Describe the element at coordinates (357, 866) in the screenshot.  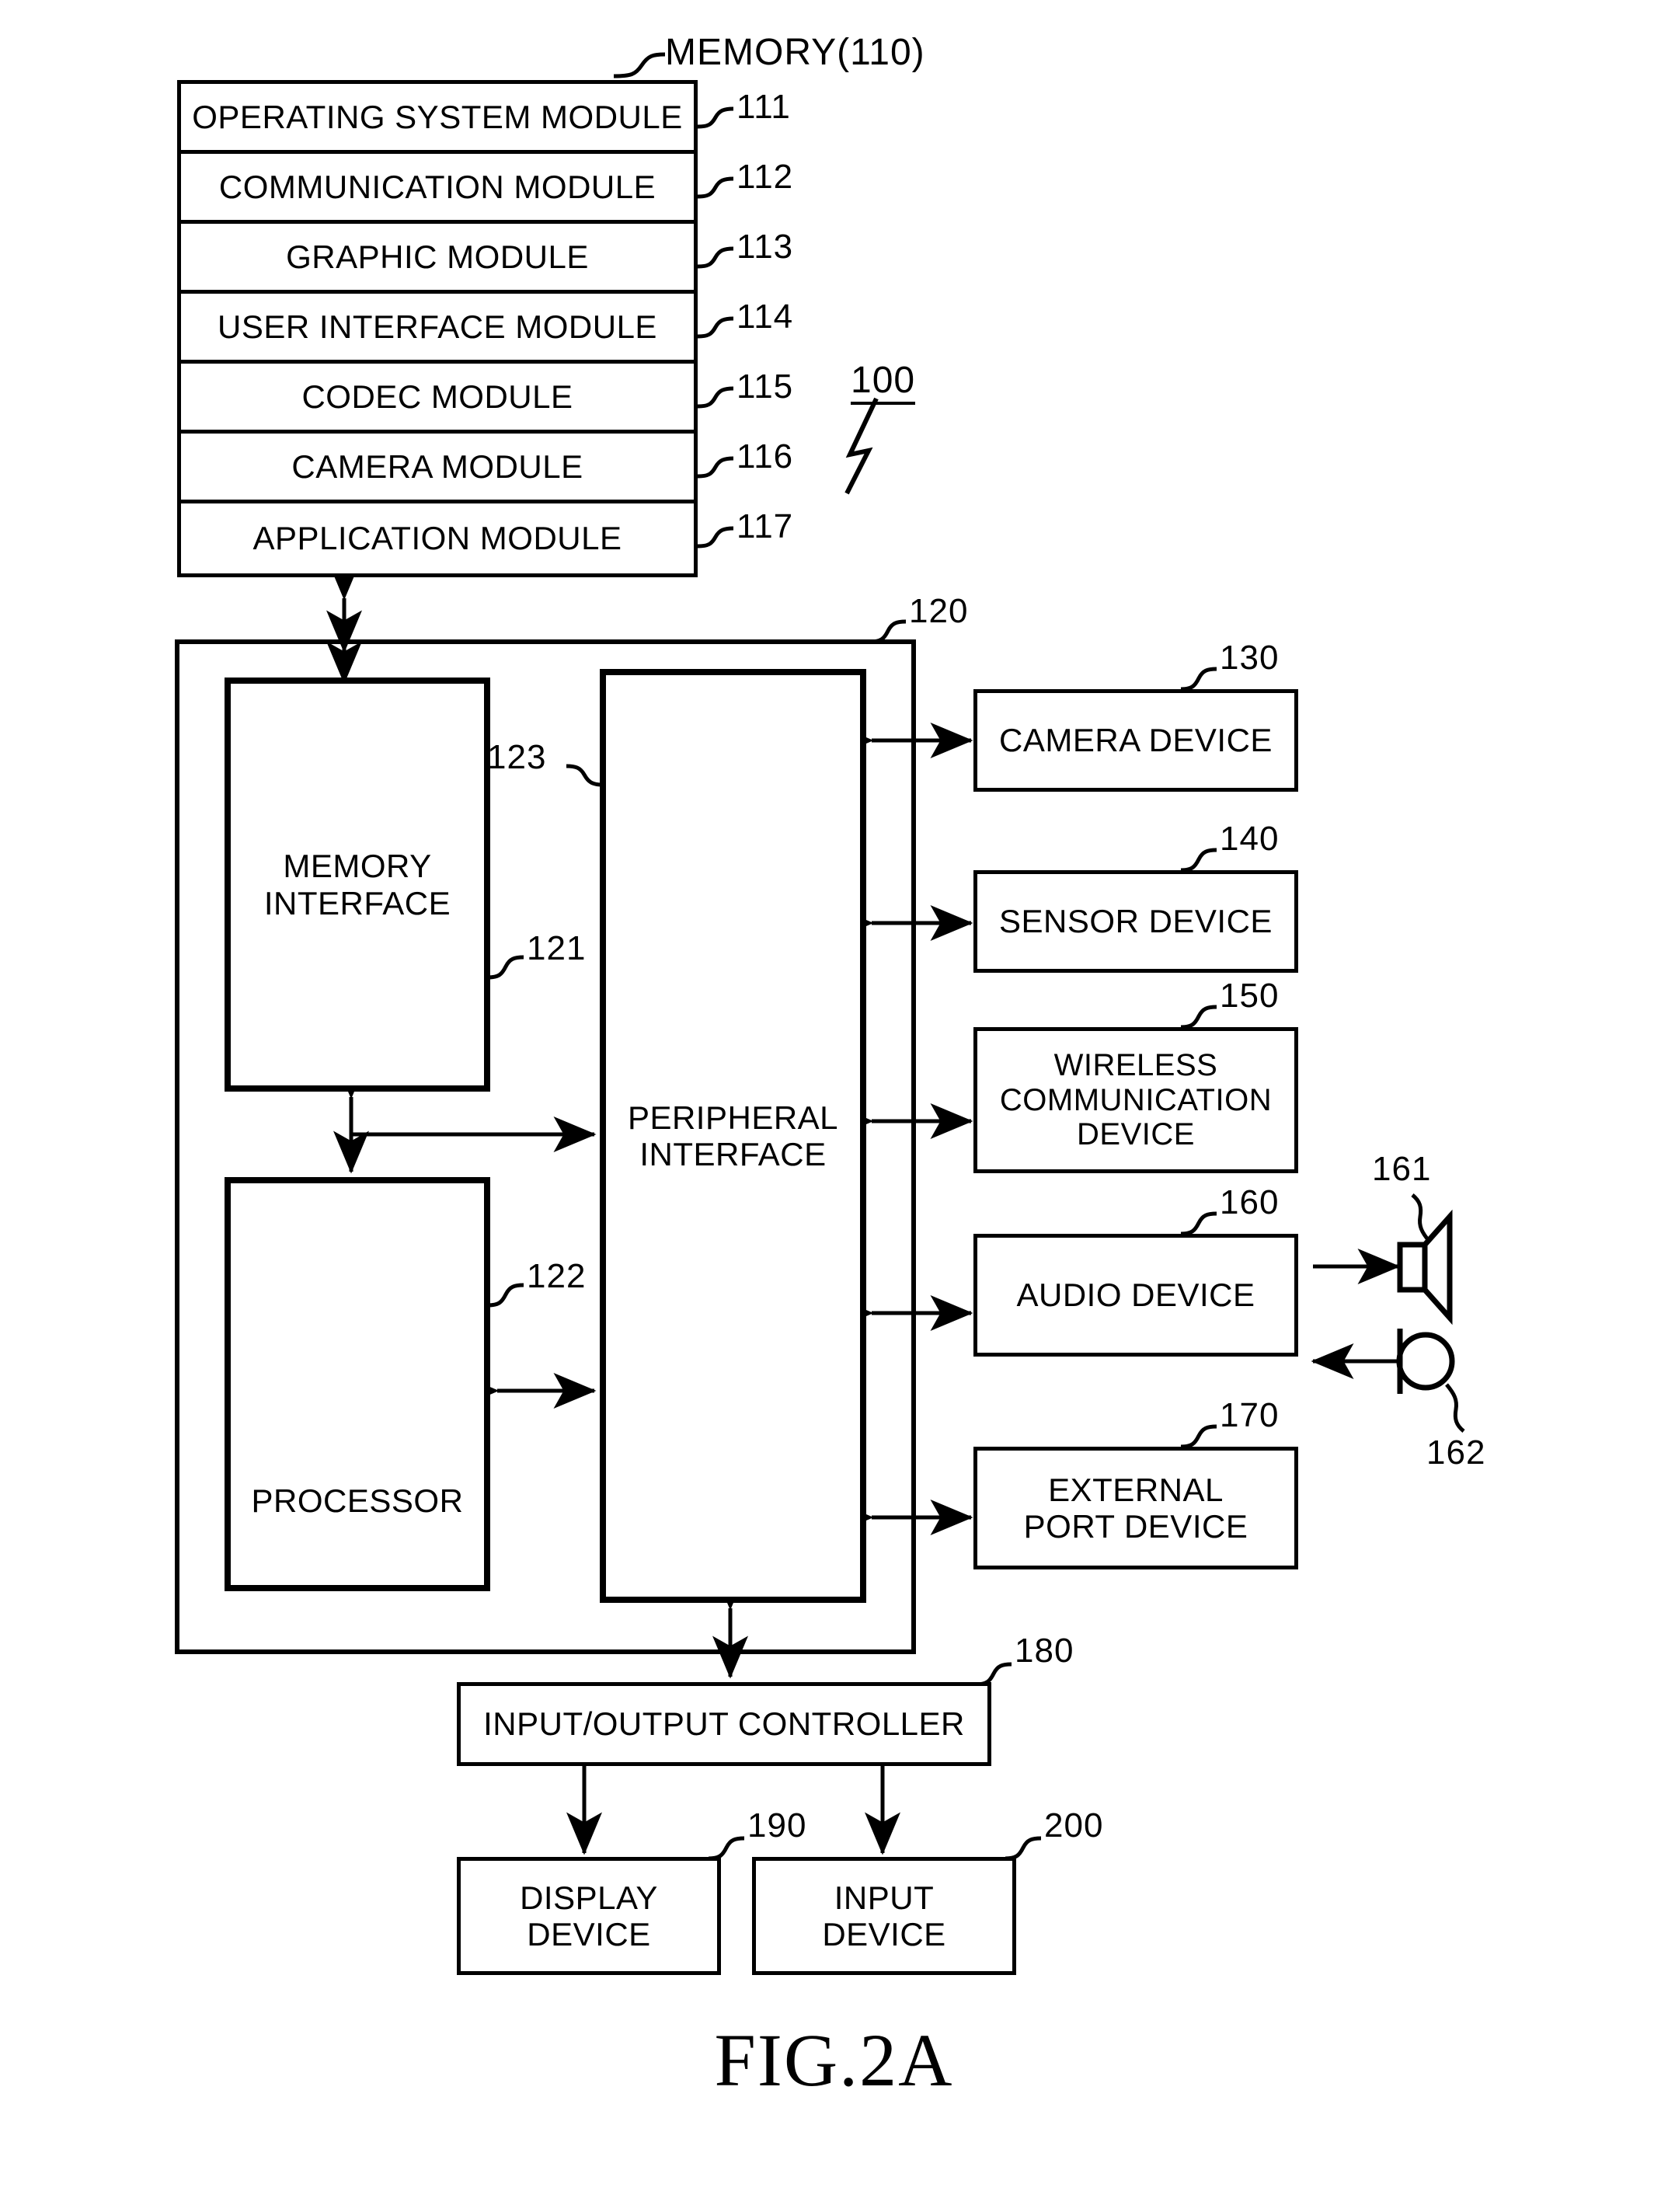
I see `memory-interface-label-line1: MEMORY` at that location.